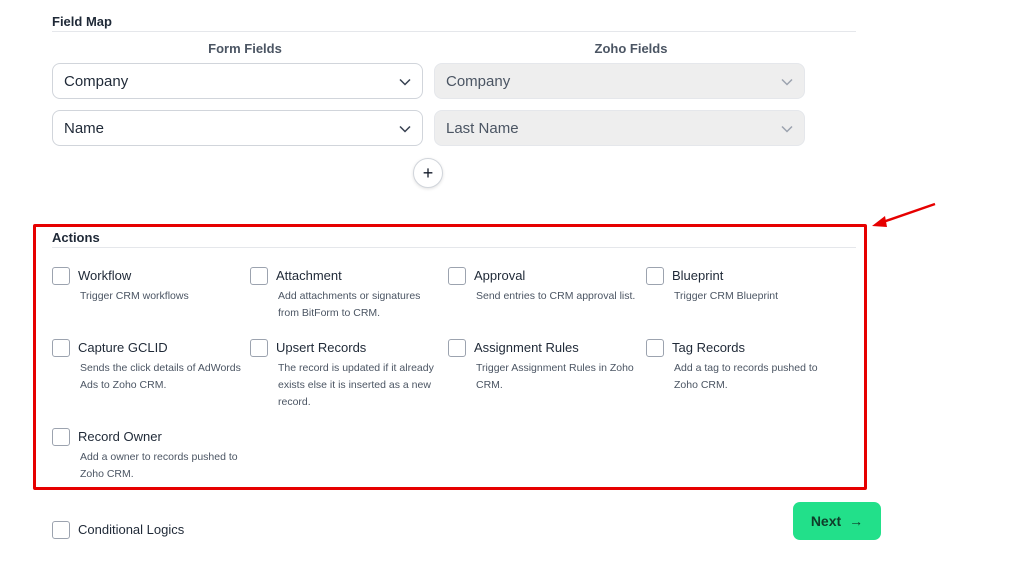  Describe the element at coordinates (61, 437) in the screenshot. I see `record-owner-checkbox` at that location.